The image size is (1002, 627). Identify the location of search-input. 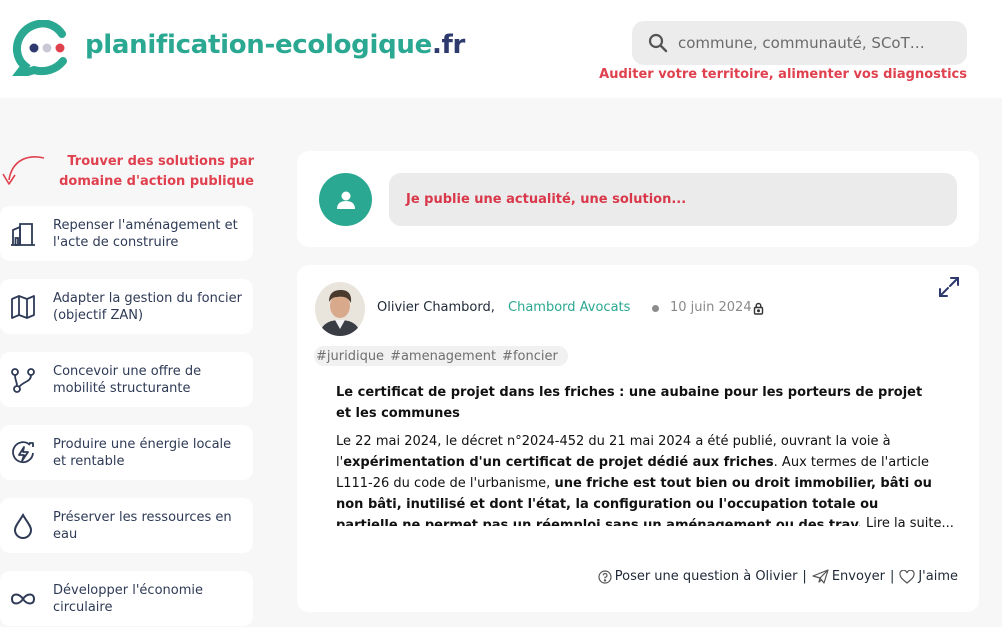
(808, 43).